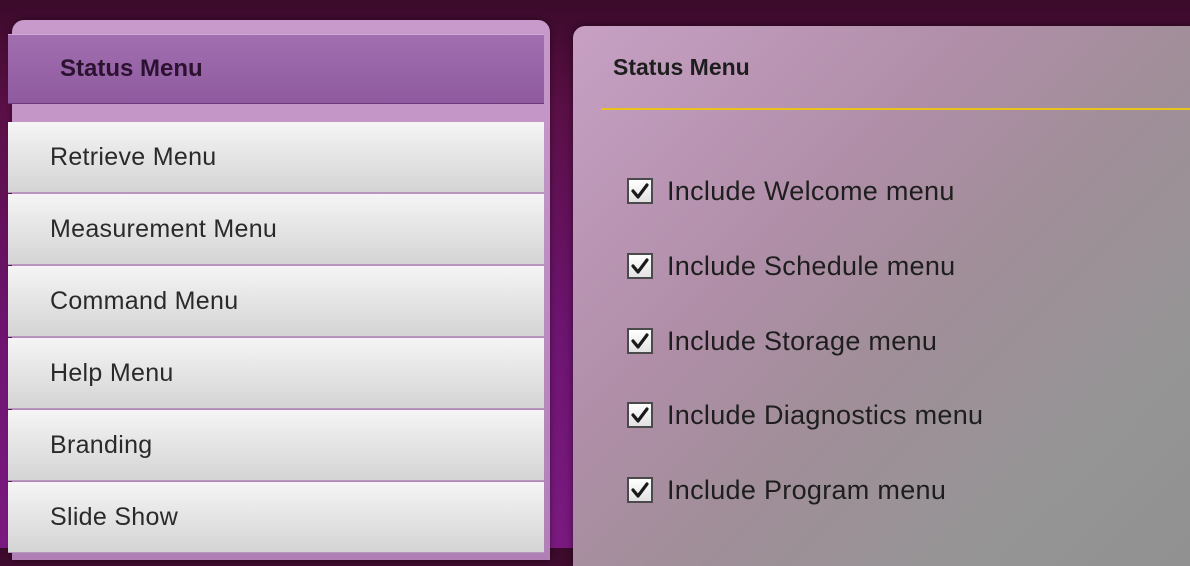 Image resolution: width=1190 pixels, height=566 pixels. I want to click on page-title: Status Menu, so click(681, 67).